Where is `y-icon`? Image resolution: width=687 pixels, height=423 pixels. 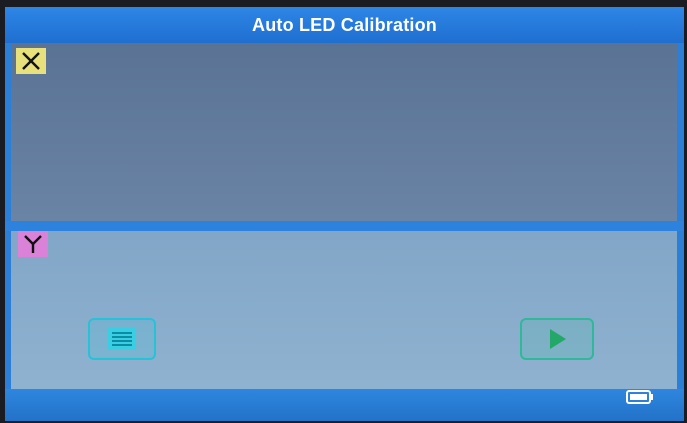 y-icon is located at coordinates (33, 244).